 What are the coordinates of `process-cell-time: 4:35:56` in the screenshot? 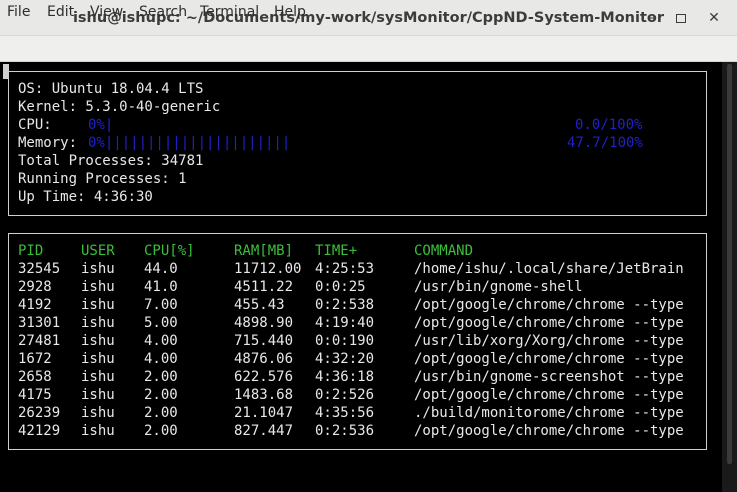 It's located at (345, 413).